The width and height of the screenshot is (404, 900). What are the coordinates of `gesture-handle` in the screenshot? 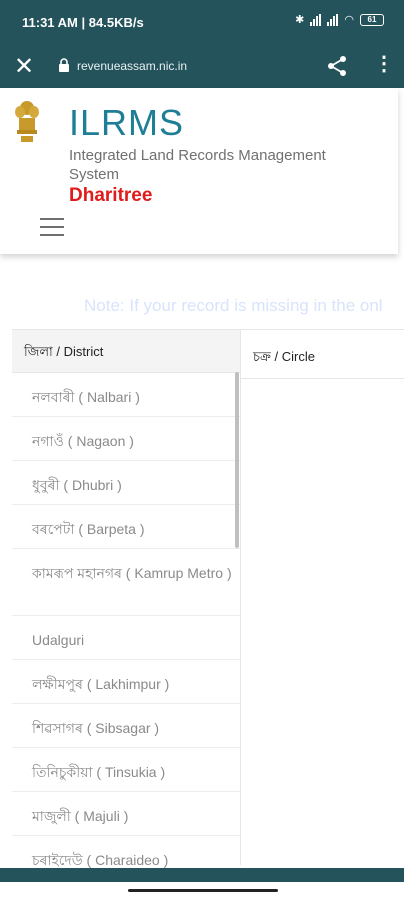 It's located at (203, 890).